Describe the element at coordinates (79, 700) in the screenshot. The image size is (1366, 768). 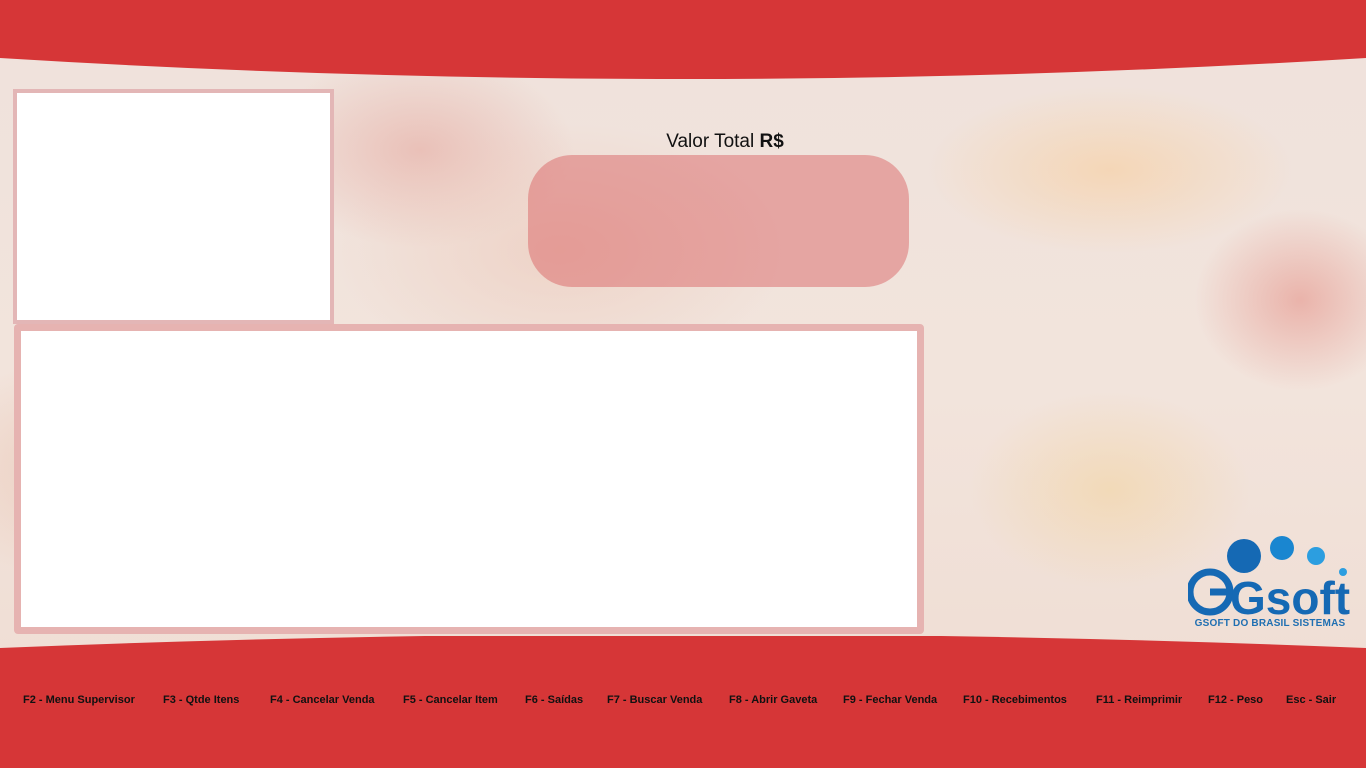
I see `f2-menu-supervisor: F2 - Menu Supervisor` at that location.